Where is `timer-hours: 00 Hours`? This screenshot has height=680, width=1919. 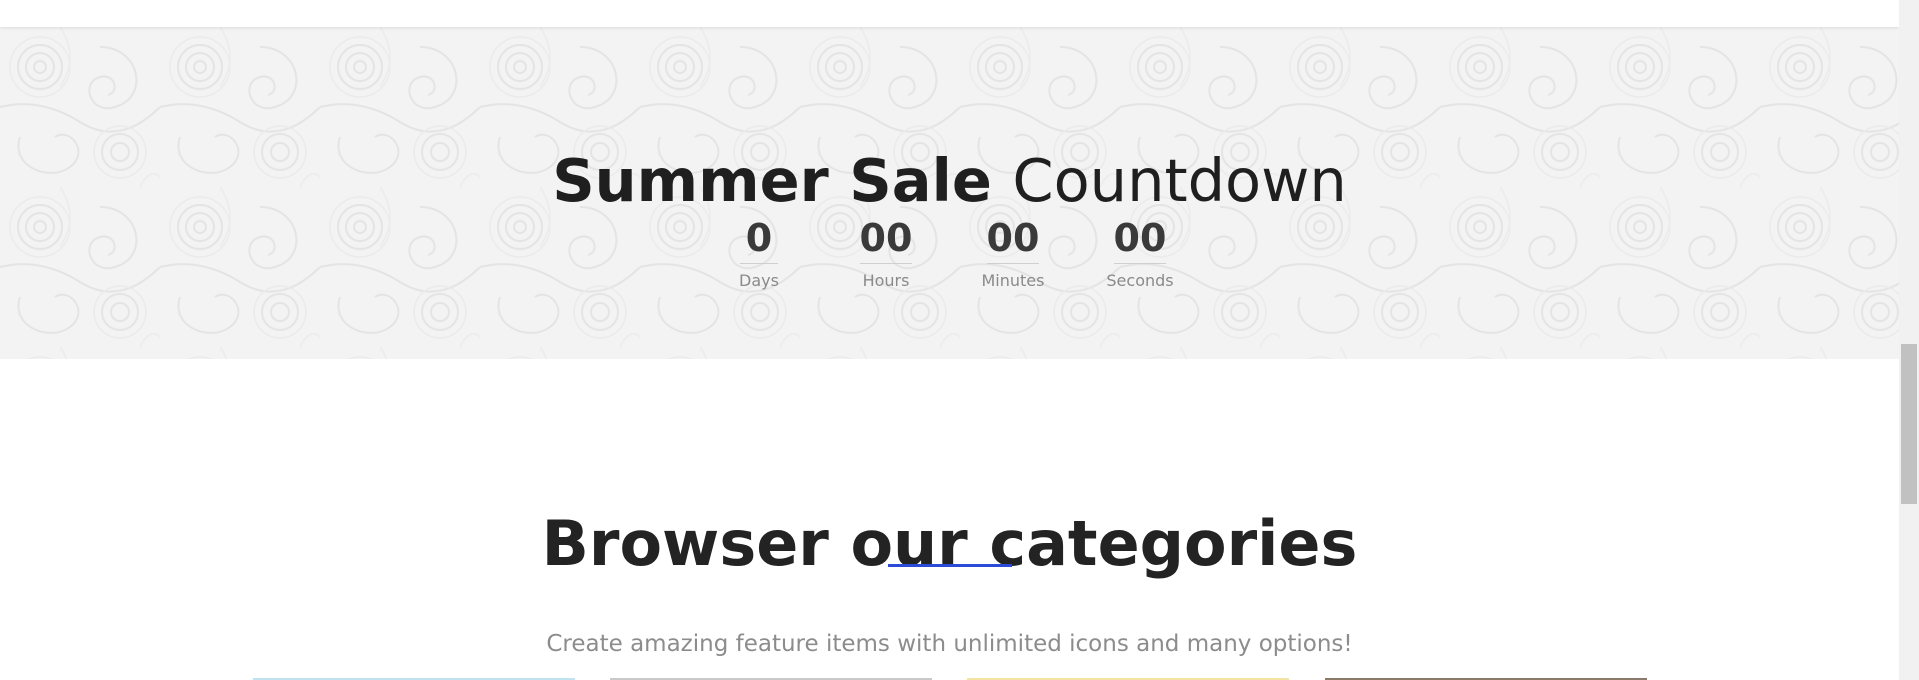
timer-hours: 00 Hours is located at coordinates (886, 254).